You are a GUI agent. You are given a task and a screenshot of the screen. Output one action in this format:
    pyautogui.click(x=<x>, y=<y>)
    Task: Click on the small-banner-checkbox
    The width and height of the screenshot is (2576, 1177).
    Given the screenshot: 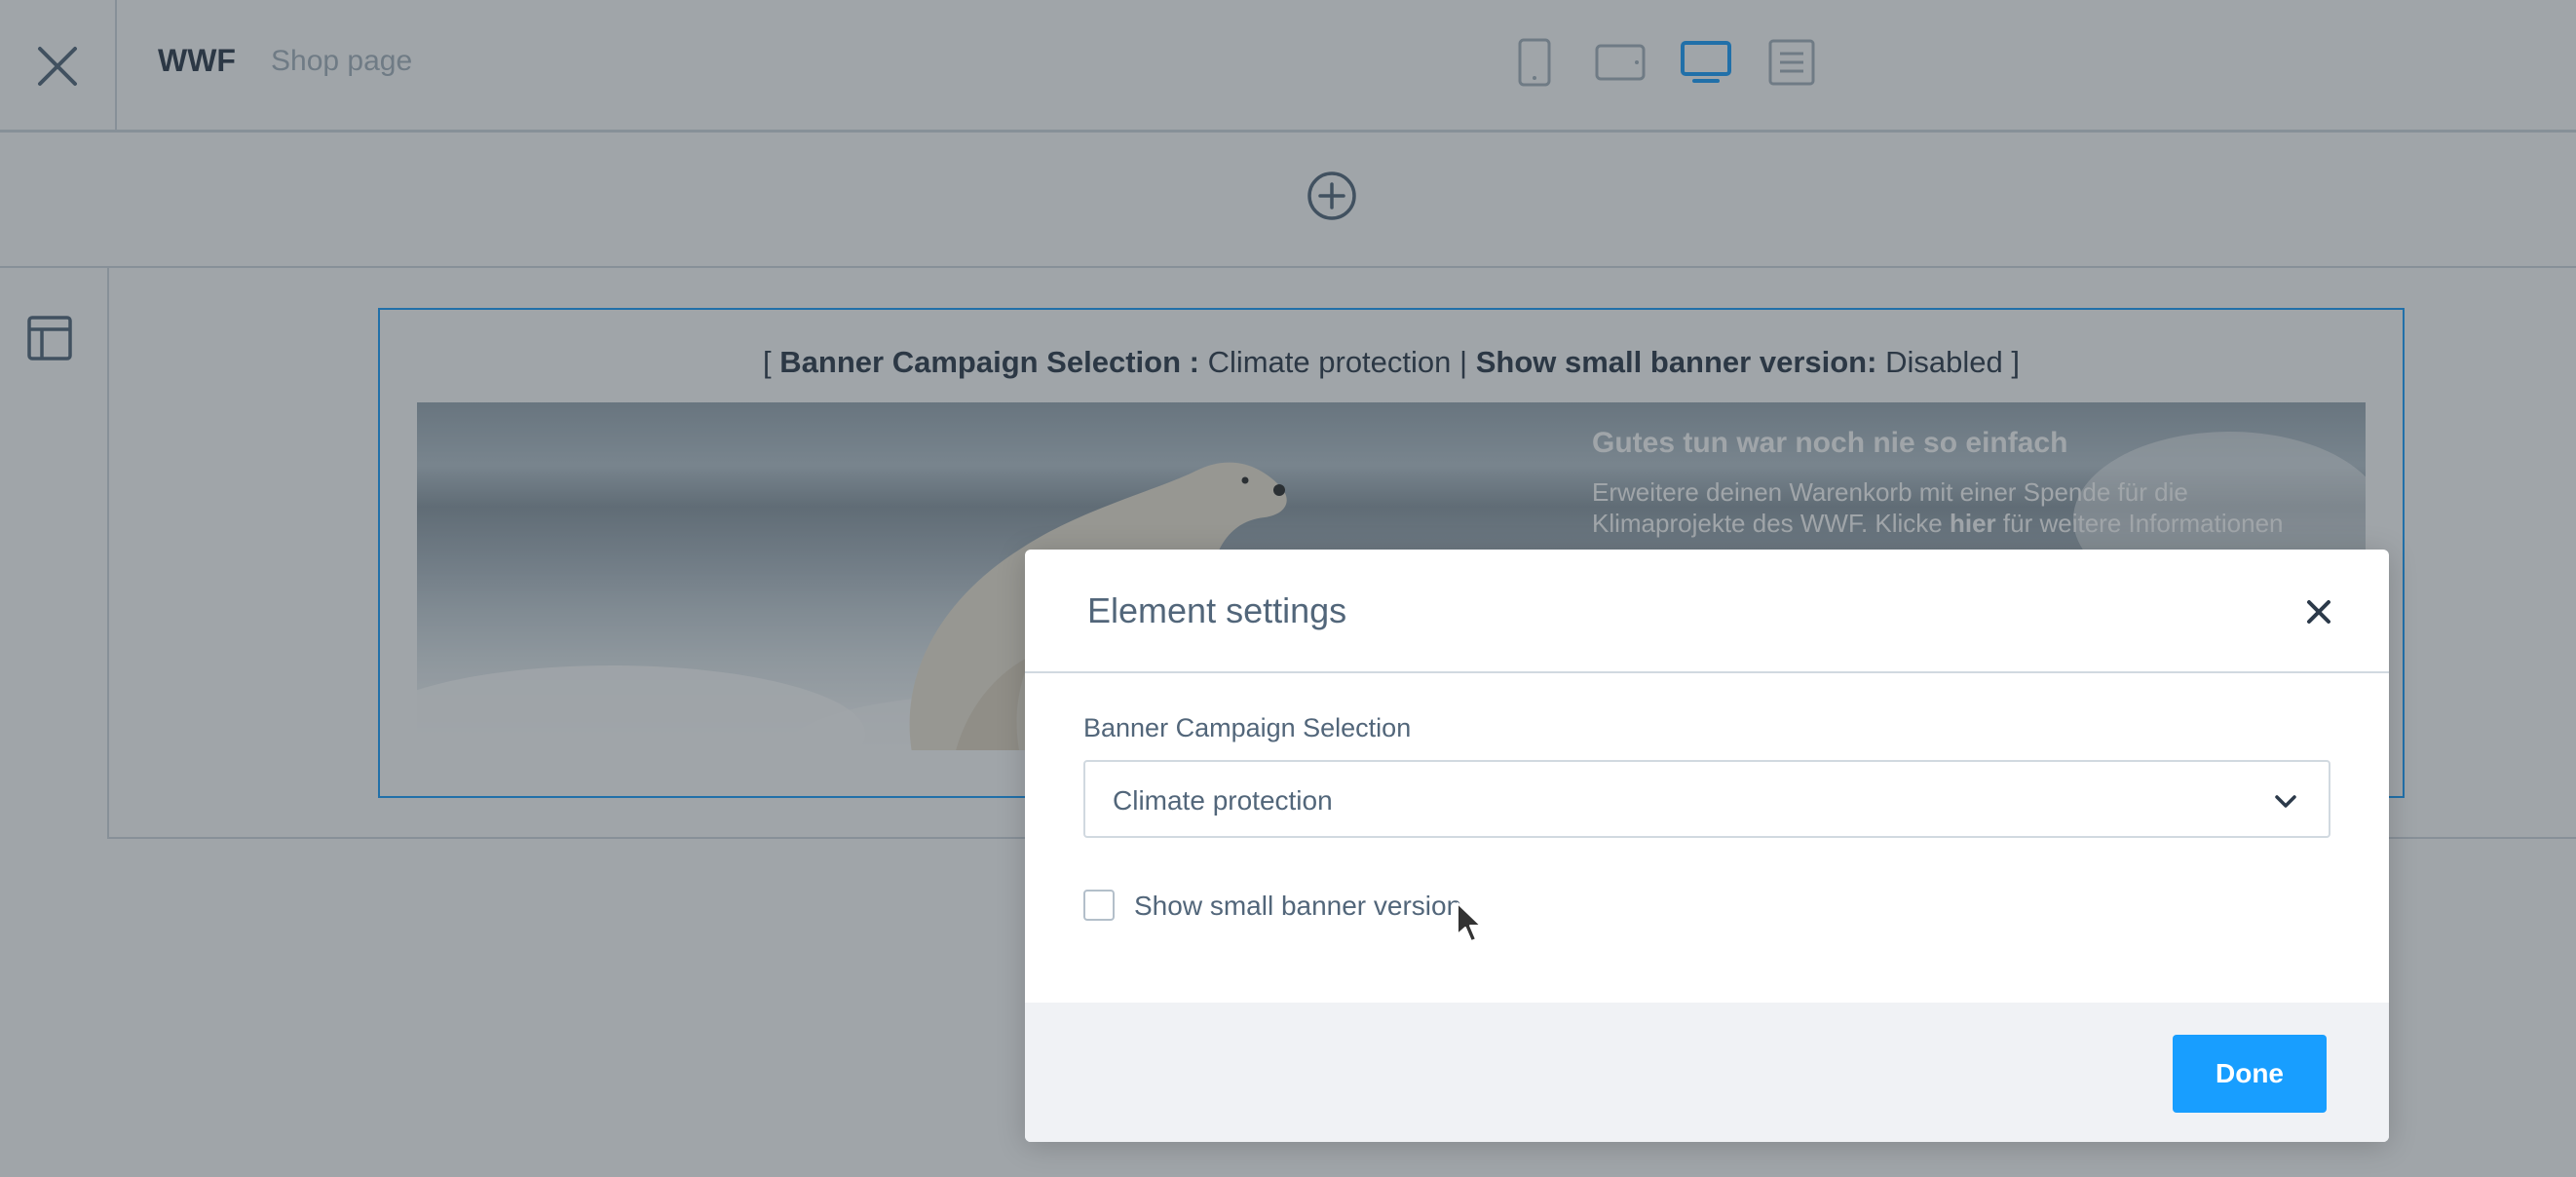 What is the action you would take?
    pyautogui.click(x=1099, y=905)
    